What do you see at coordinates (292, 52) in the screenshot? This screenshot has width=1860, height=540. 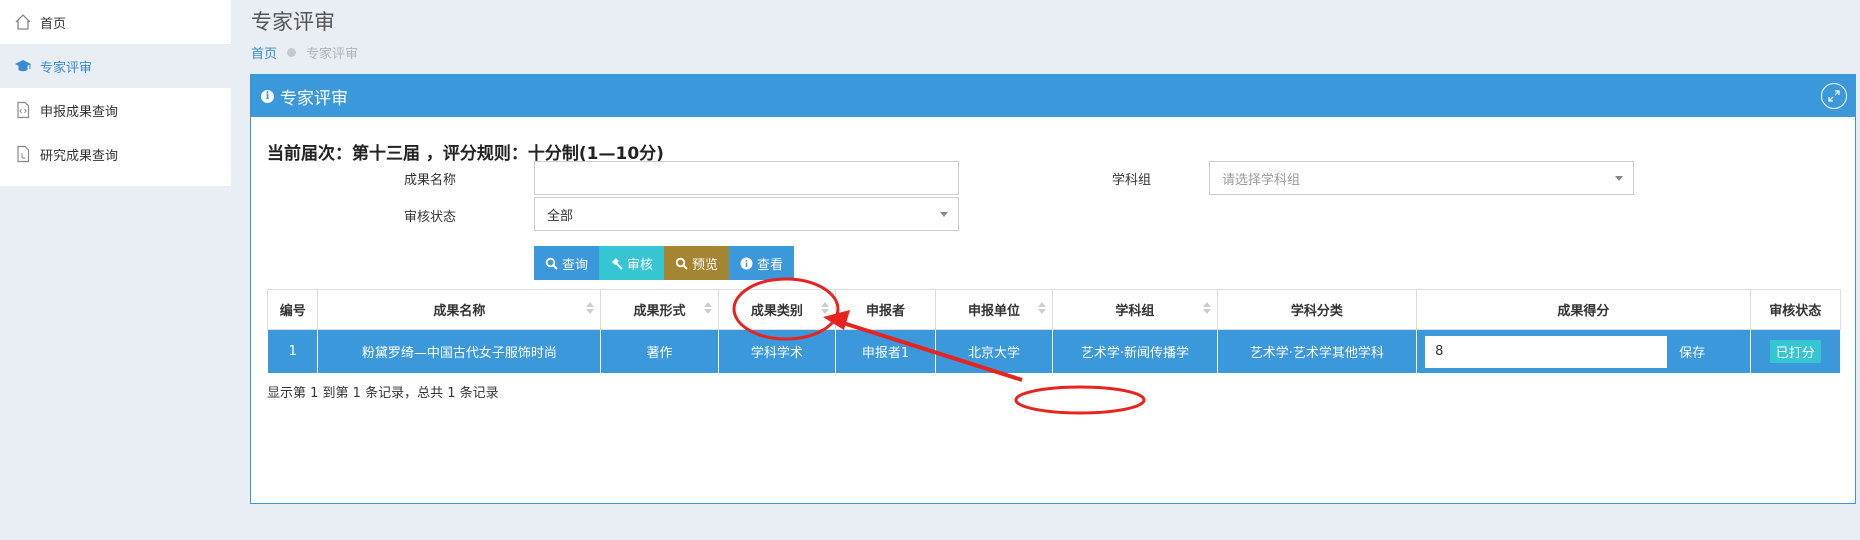 I see `breadcrumb-separator` at bounding box center [292, 52].